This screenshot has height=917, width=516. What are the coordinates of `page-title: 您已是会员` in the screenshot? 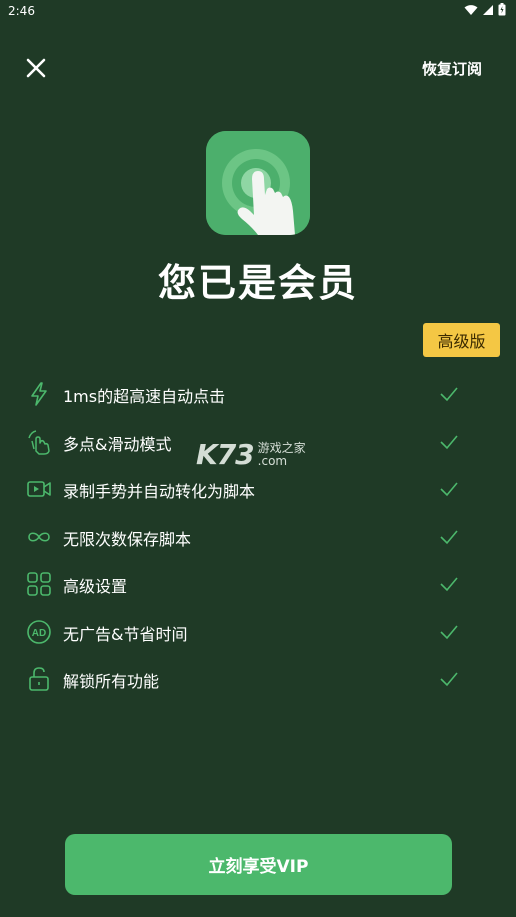 It's located at (257, 283).